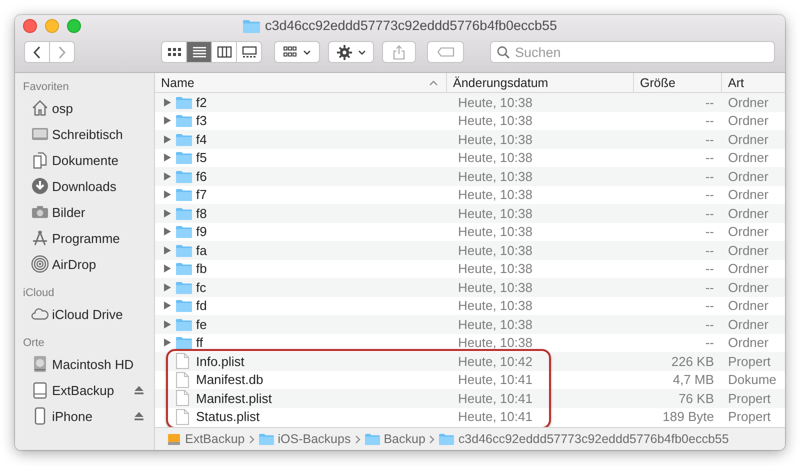 This screenshot has height=466, width=800. What do you see at coordinates (470, 231) in the screenshot?
I see `file-row: f9 Heute, 10:38 -- Ordner` at bounding box center [470, 231].